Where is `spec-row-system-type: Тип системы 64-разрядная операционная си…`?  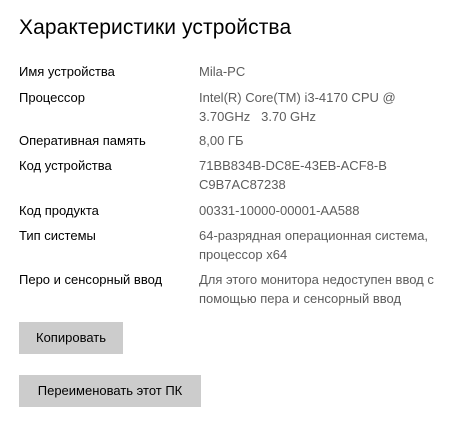
spec-row-system-type: Тип системы 64-разрядная операционная си… is located at coordinates (239, 245).